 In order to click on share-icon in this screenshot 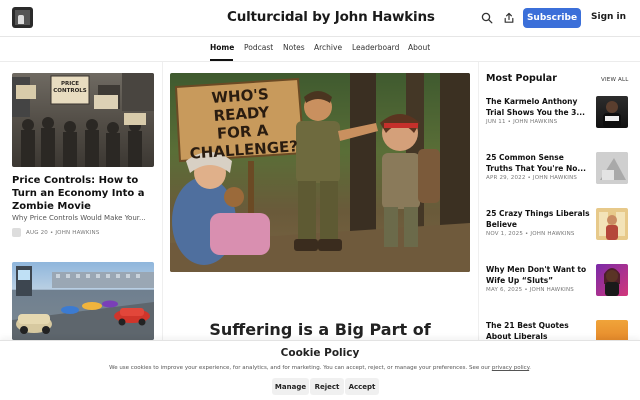, I will do `click(509, 18)`.